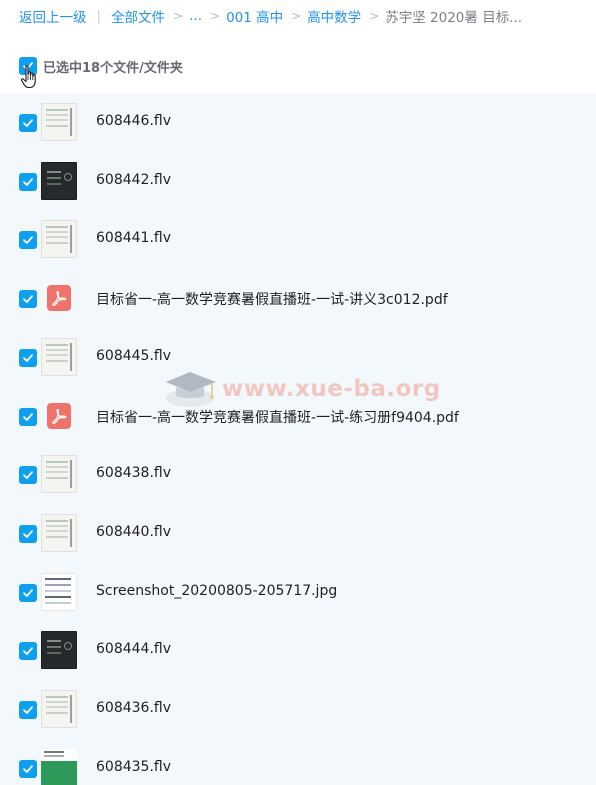  I want to click on select-all-row: 已选中18个文件/文件夹, so click(101, 66).